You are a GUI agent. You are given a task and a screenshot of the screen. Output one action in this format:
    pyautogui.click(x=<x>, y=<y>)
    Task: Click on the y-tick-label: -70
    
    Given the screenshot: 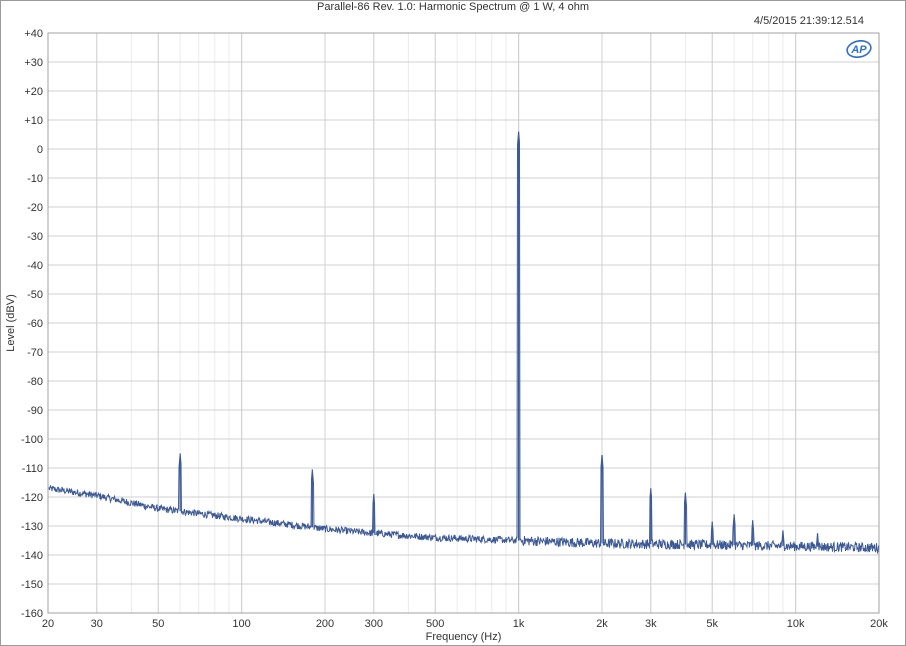 What is the action you would take?
    pyautogui.click(x=35, y=353)
    